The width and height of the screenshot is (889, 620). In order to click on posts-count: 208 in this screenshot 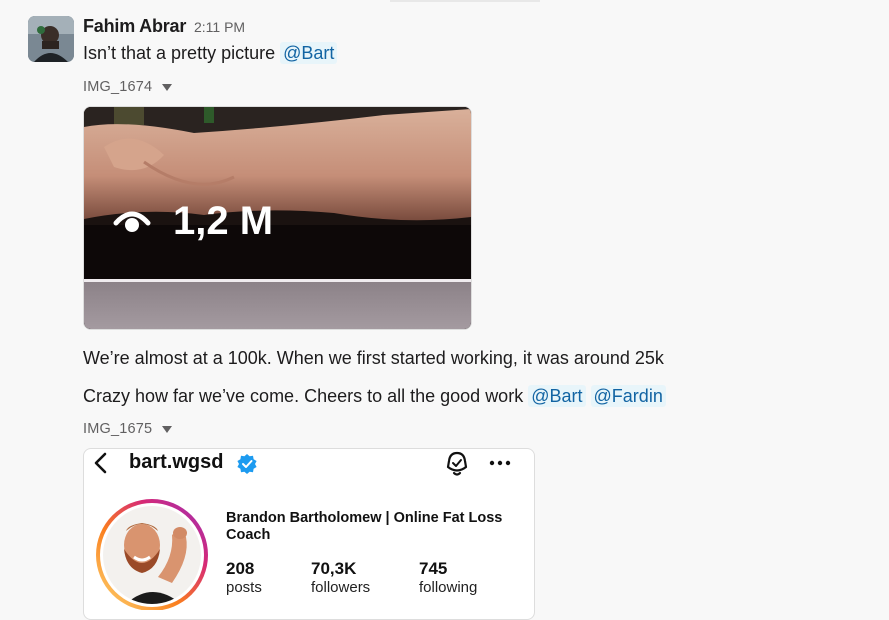, I will do `click(240, 569)`.